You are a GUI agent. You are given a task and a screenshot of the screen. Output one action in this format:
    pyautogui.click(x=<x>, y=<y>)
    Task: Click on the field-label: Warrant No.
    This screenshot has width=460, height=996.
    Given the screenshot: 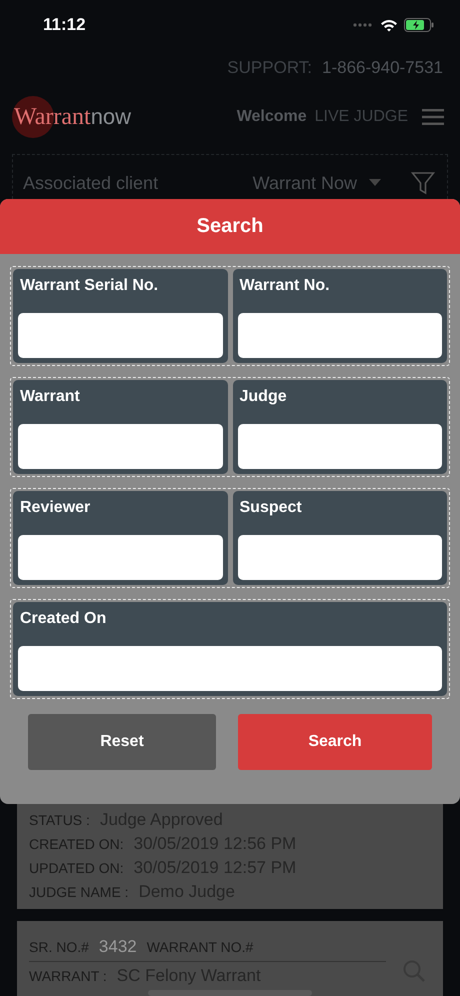 What is the action you would take?
    pyautogui.click(x=284, y=286)
    